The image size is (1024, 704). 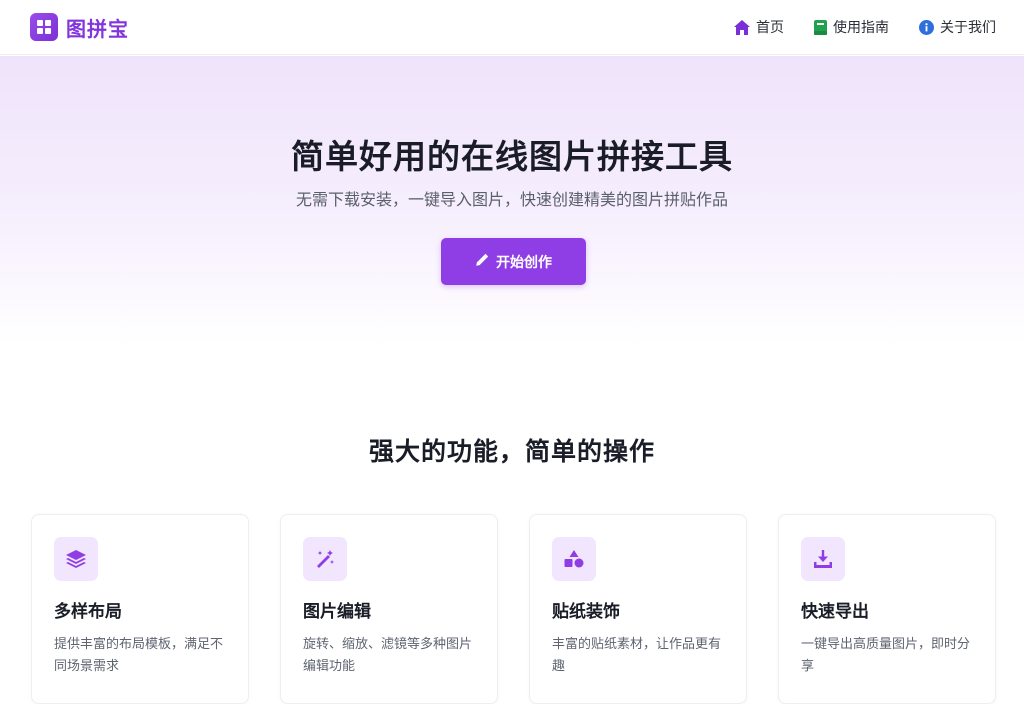 I want to click on nav-item-home: 首页, so click(x=759, y=27).